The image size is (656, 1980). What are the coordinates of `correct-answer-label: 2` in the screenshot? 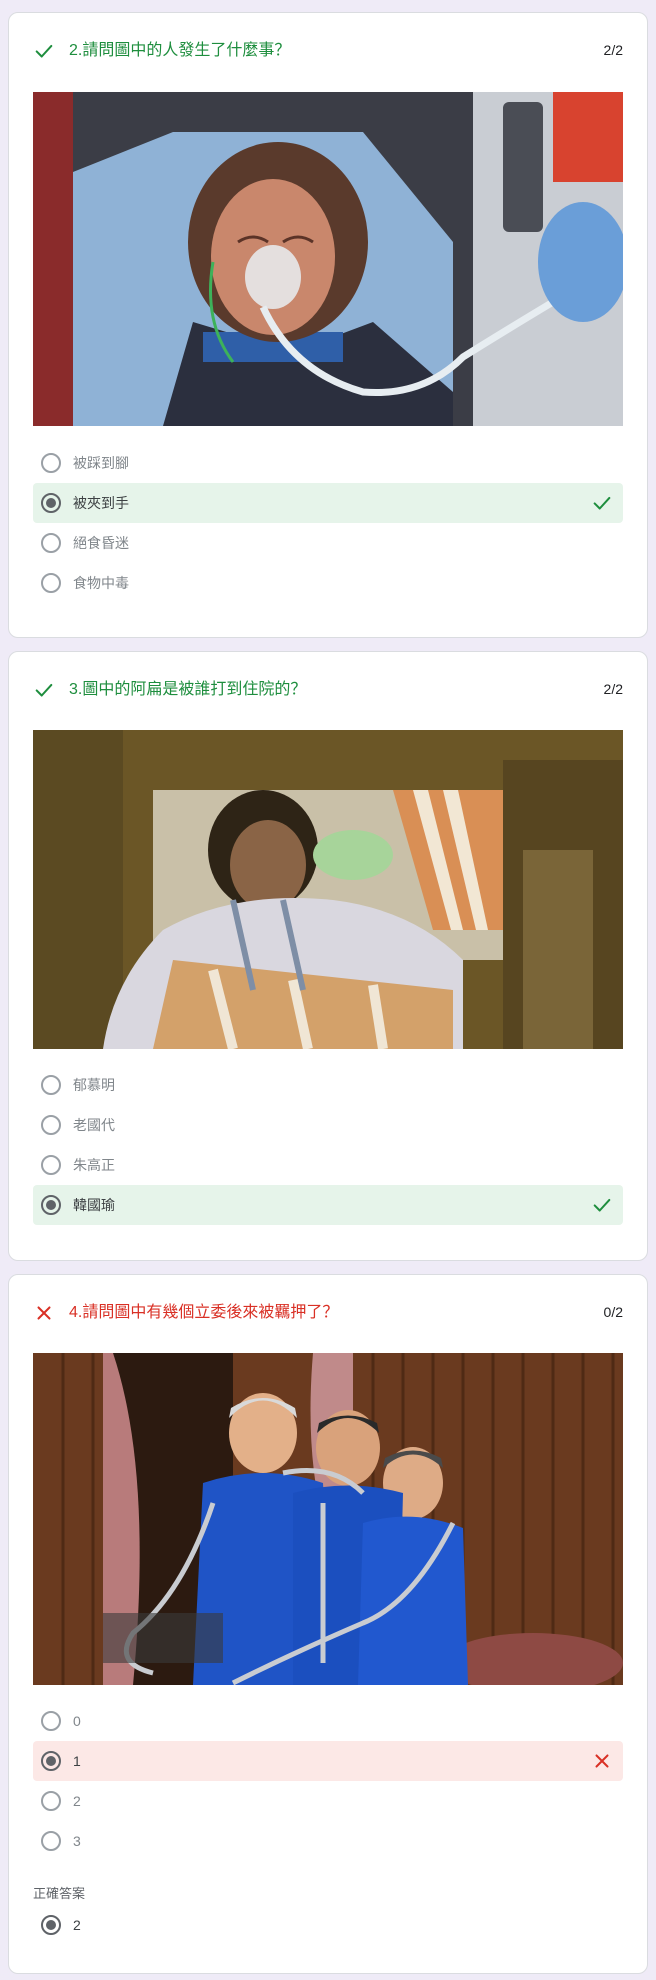 It's located at (77, 1925).